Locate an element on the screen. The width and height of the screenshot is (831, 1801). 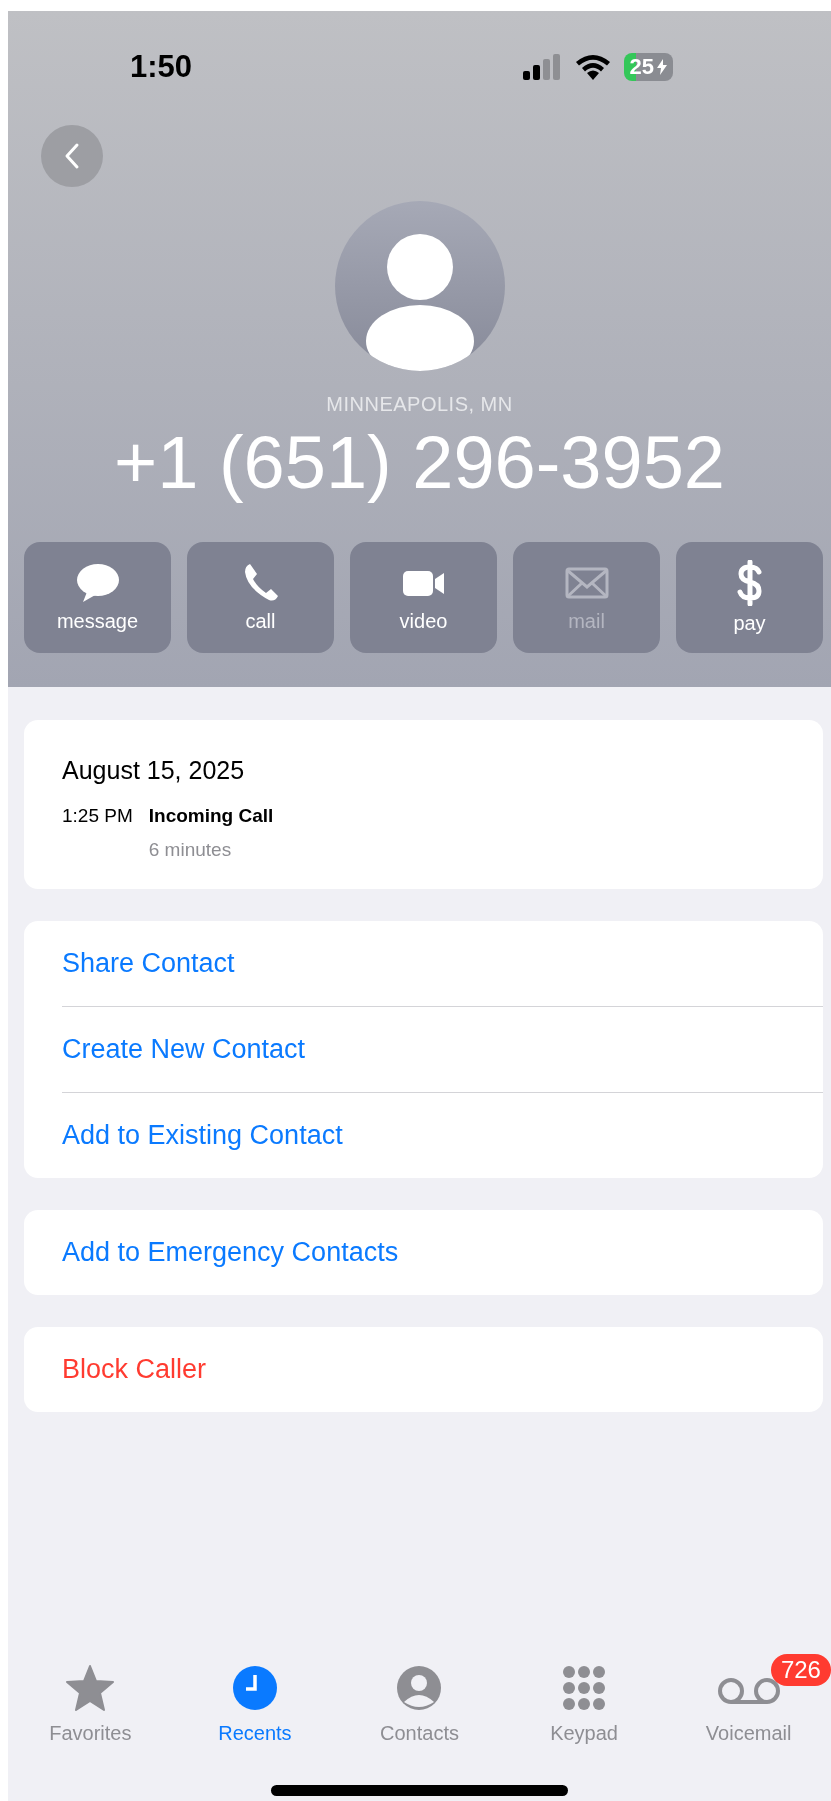
option-link: Add to Existing Contact is located at coordinates (202, 1135).